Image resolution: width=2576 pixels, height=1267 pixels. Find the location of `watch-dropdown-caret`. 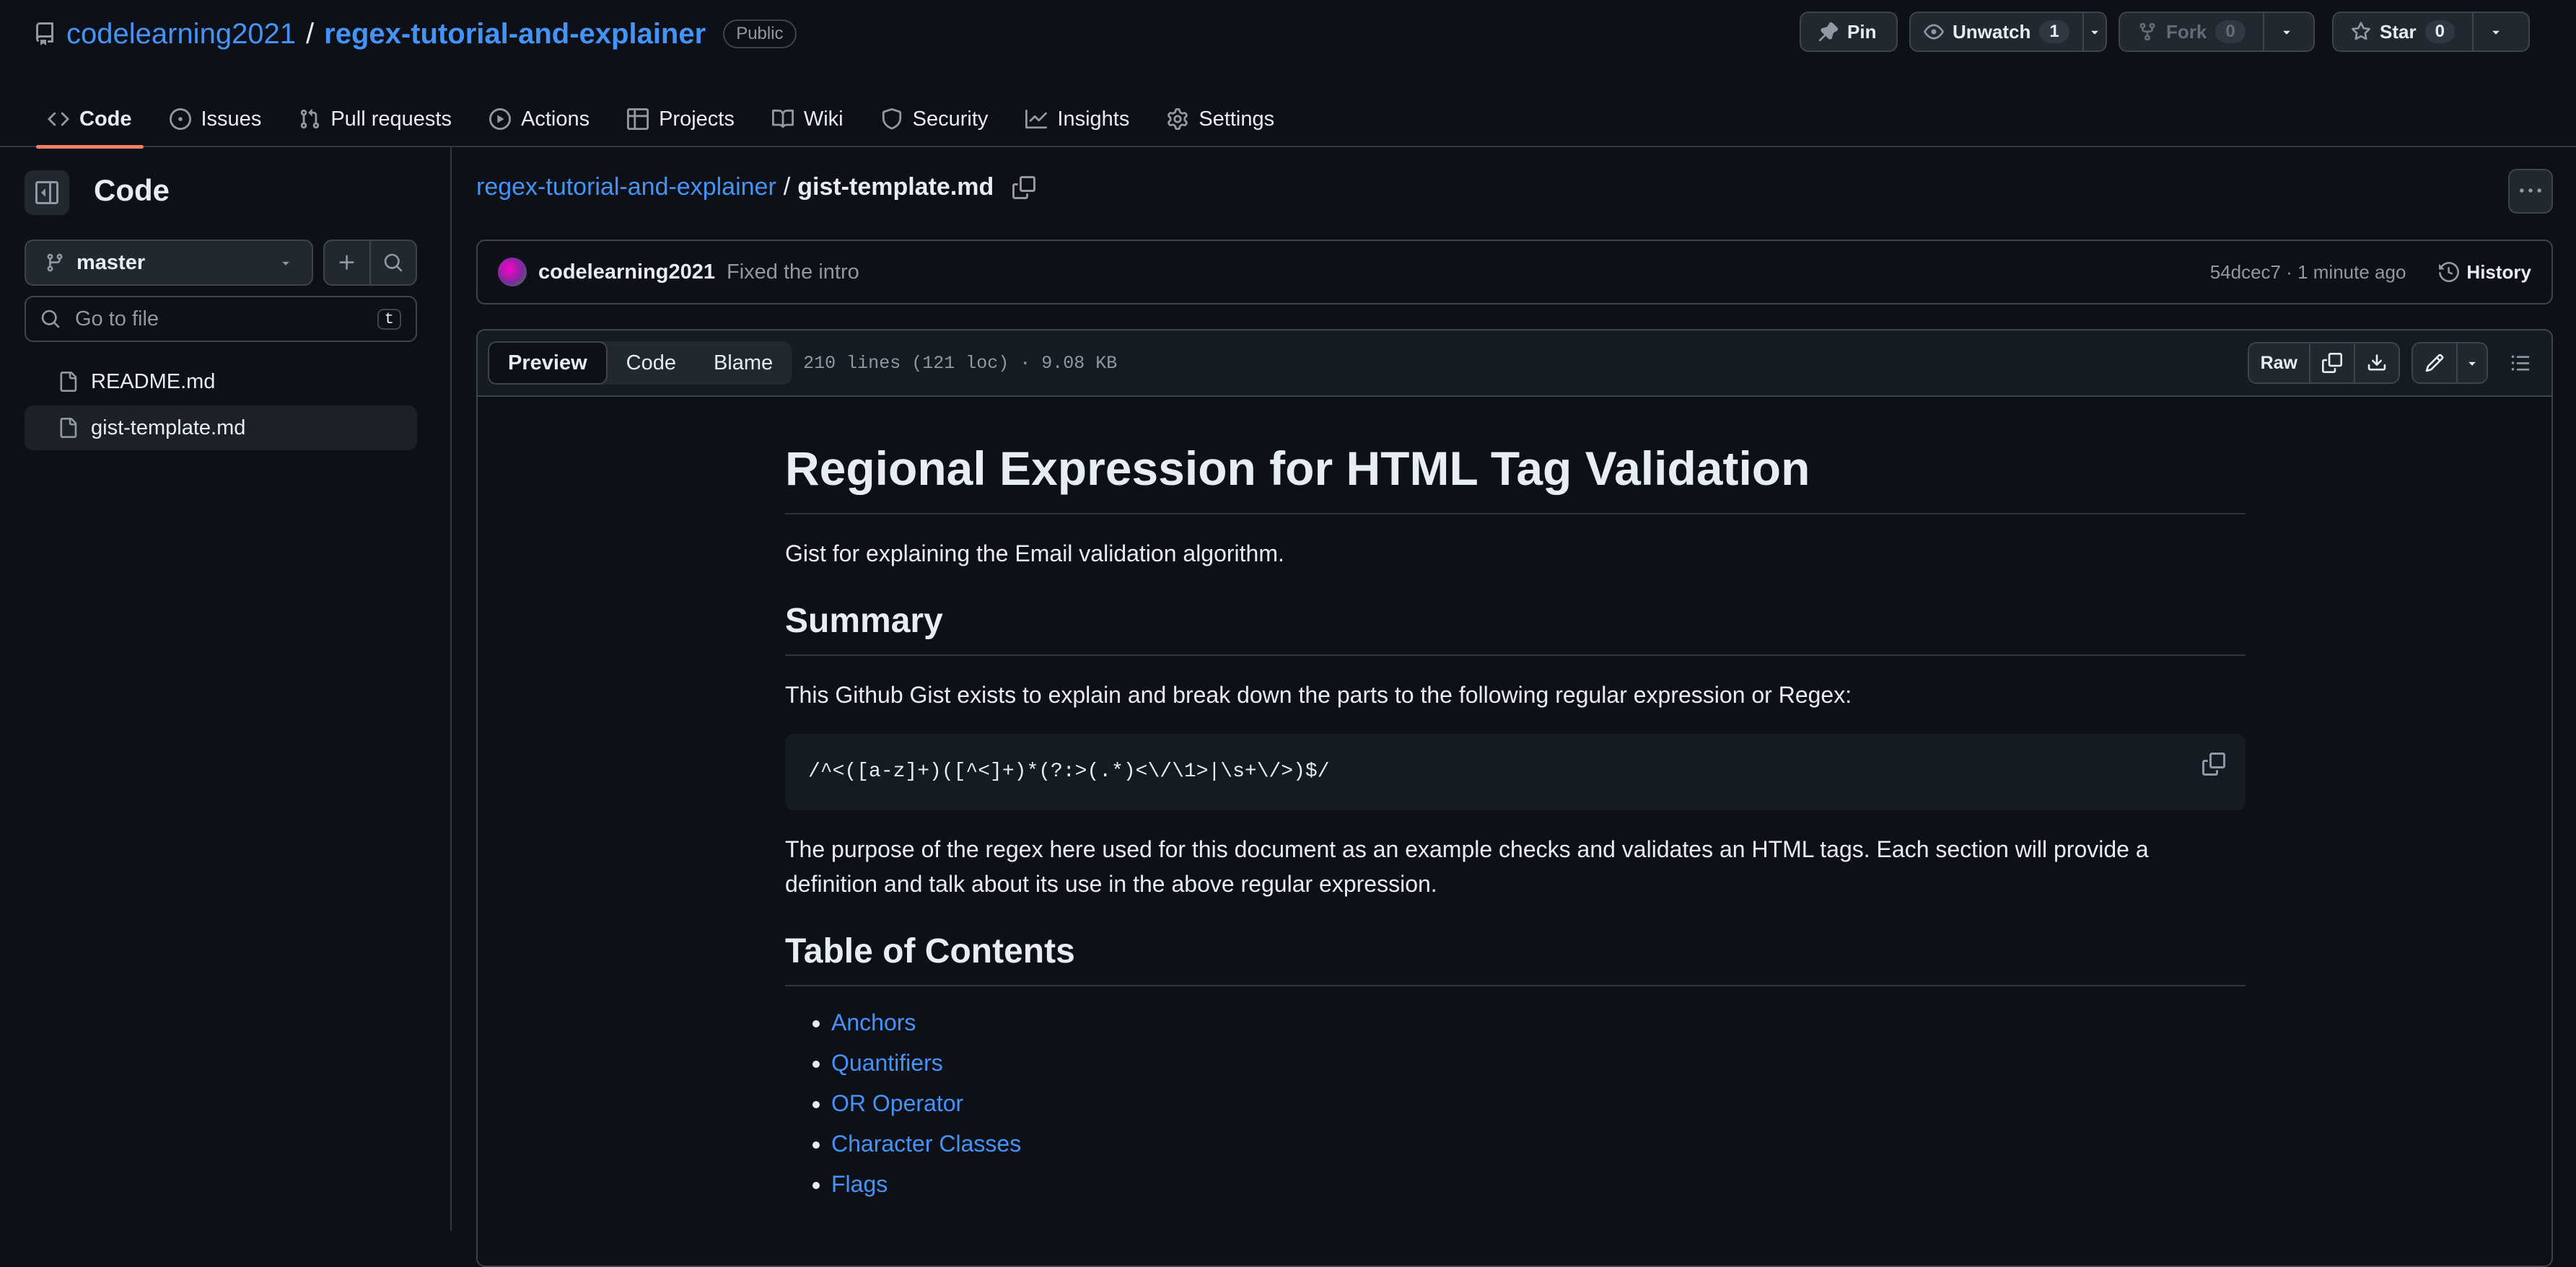

watch-dropdown-caret is located at coordinates (2094, 32).